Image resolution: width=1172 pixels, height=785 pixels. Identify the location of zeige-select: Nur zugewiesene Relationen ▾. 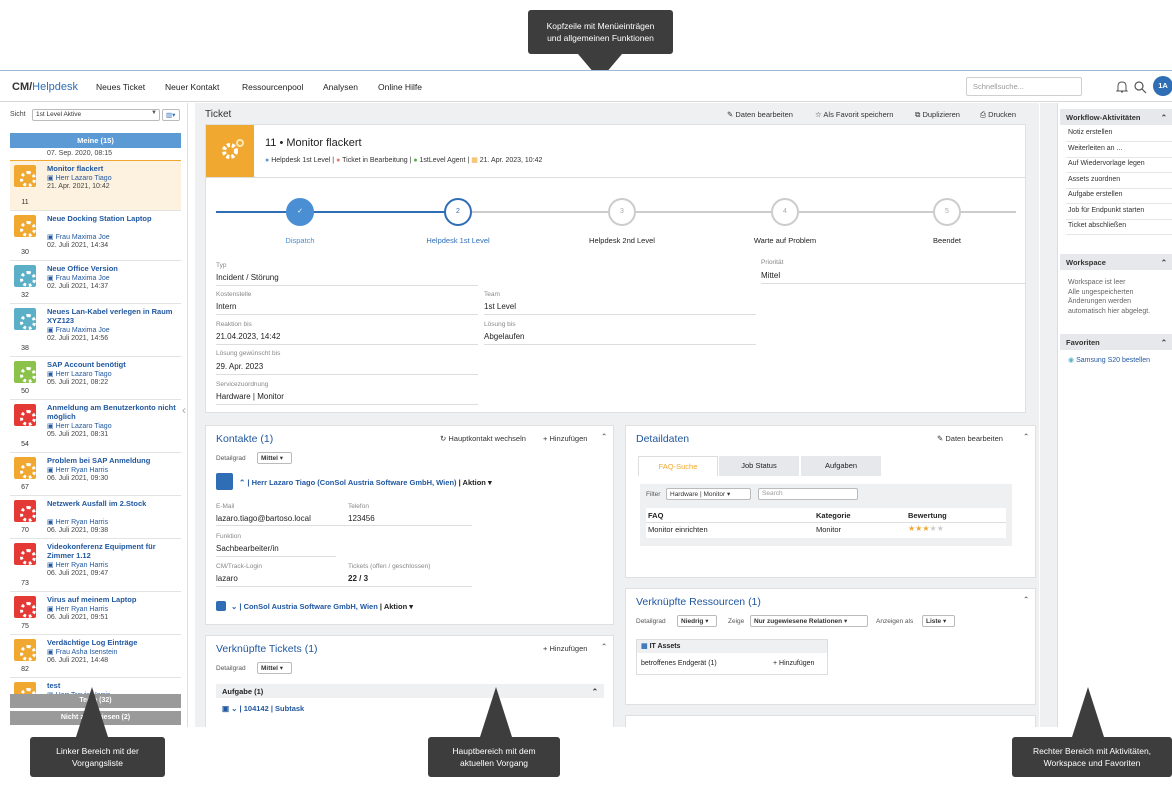
(809, 621).